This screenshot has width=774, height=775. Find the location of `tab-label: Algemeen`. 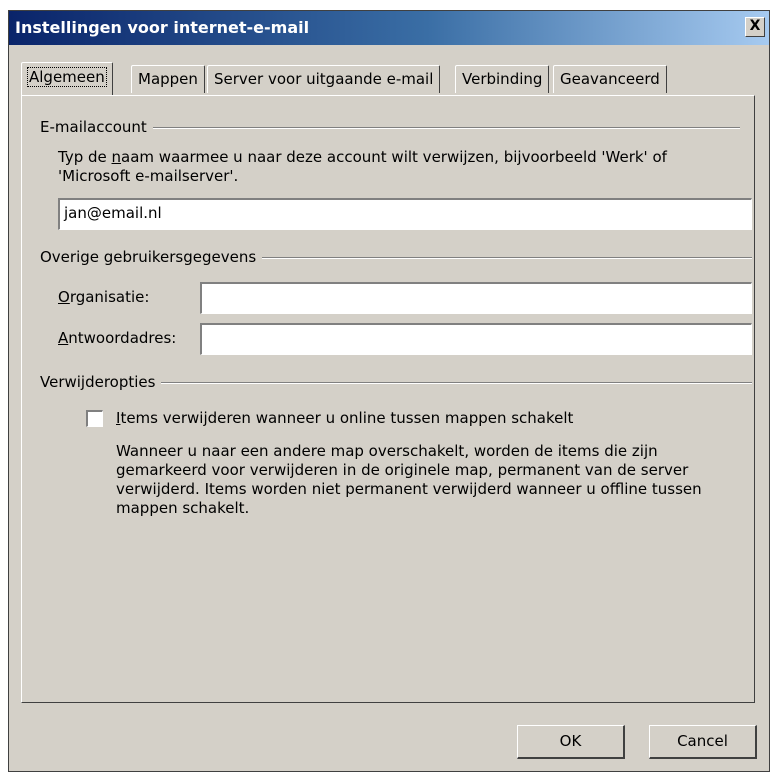

tab-label: Algemeen is located at coordinates (67, 77).